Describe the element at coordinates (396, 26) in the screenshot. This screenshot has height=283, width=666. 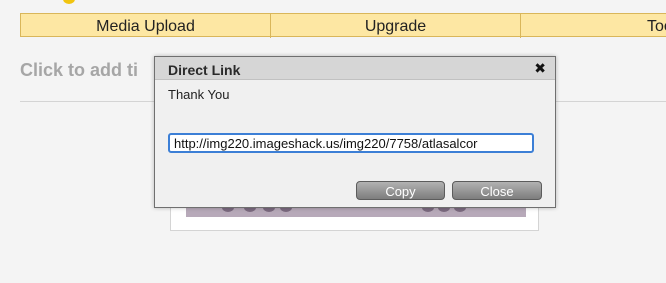
I see `nav-item-upgrade: Upgrade` at that location.